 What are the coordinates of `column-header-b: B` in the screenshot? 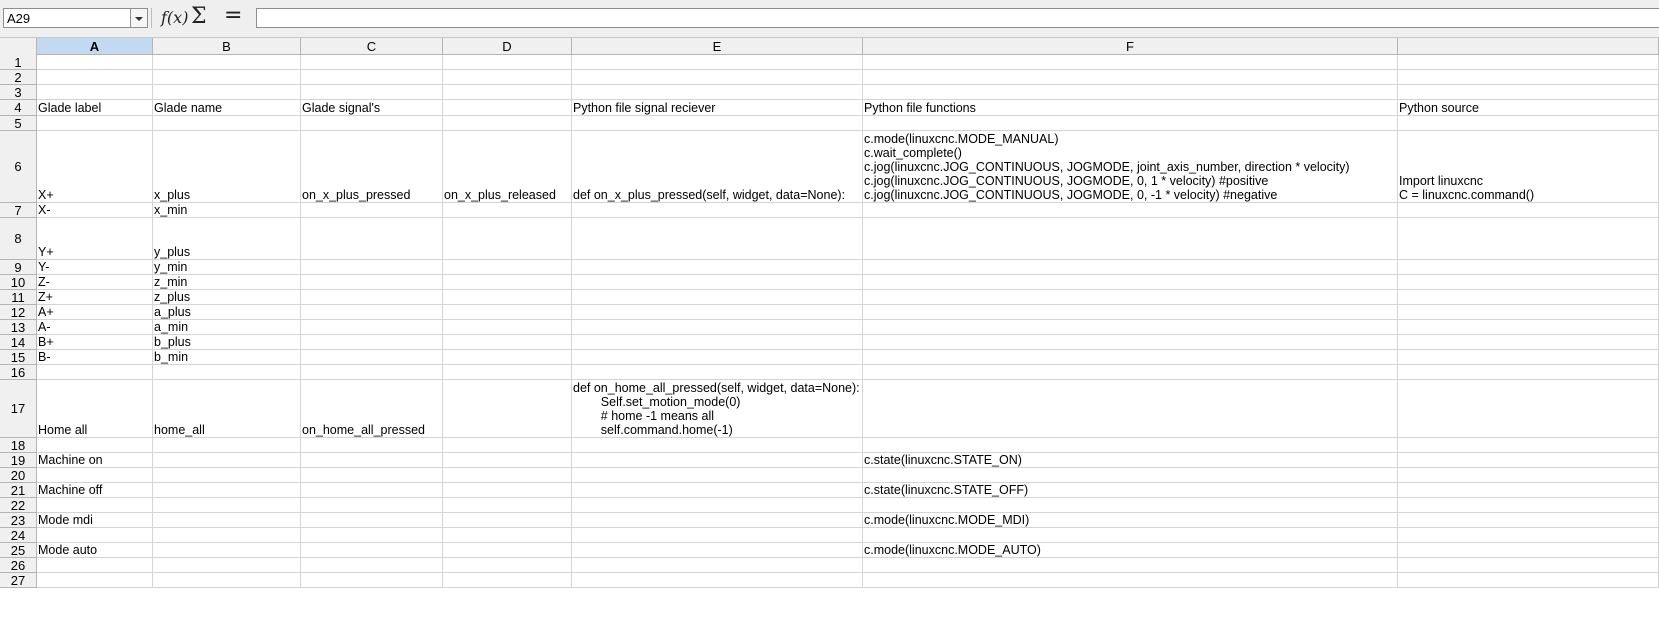 It's located at (227, 46).